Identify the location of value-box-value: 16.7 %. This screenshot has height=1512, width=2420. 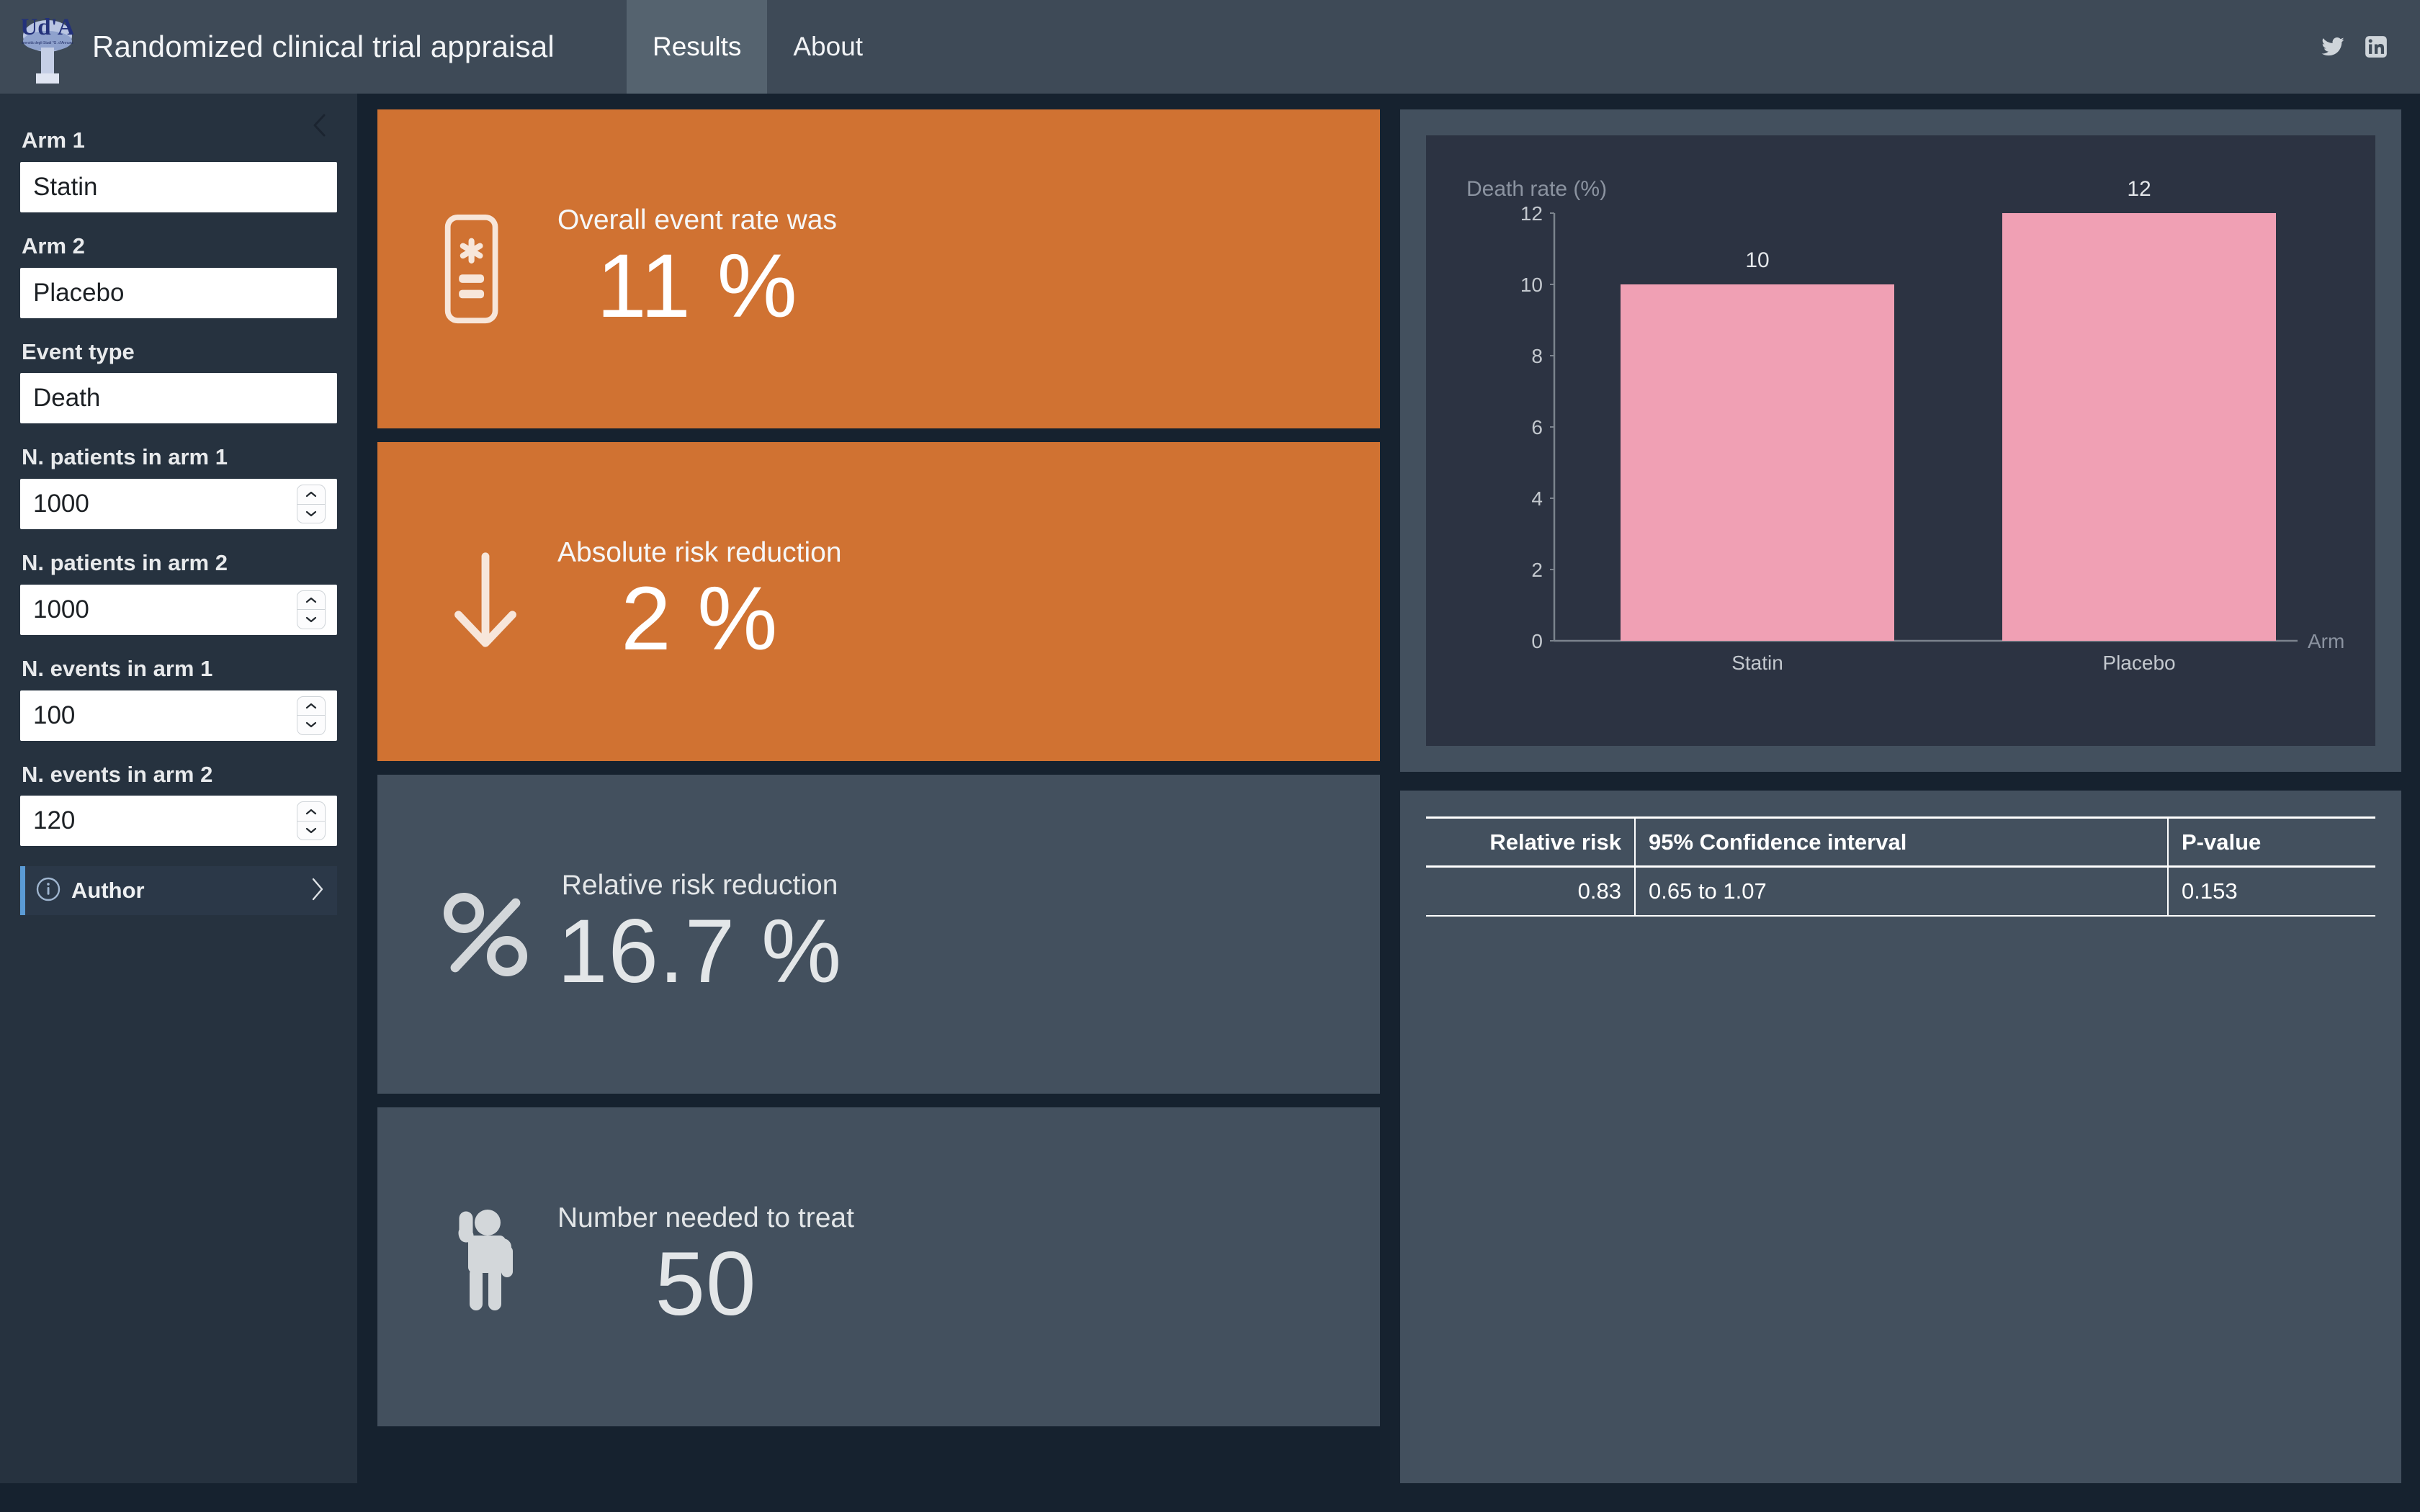
(700, 951).